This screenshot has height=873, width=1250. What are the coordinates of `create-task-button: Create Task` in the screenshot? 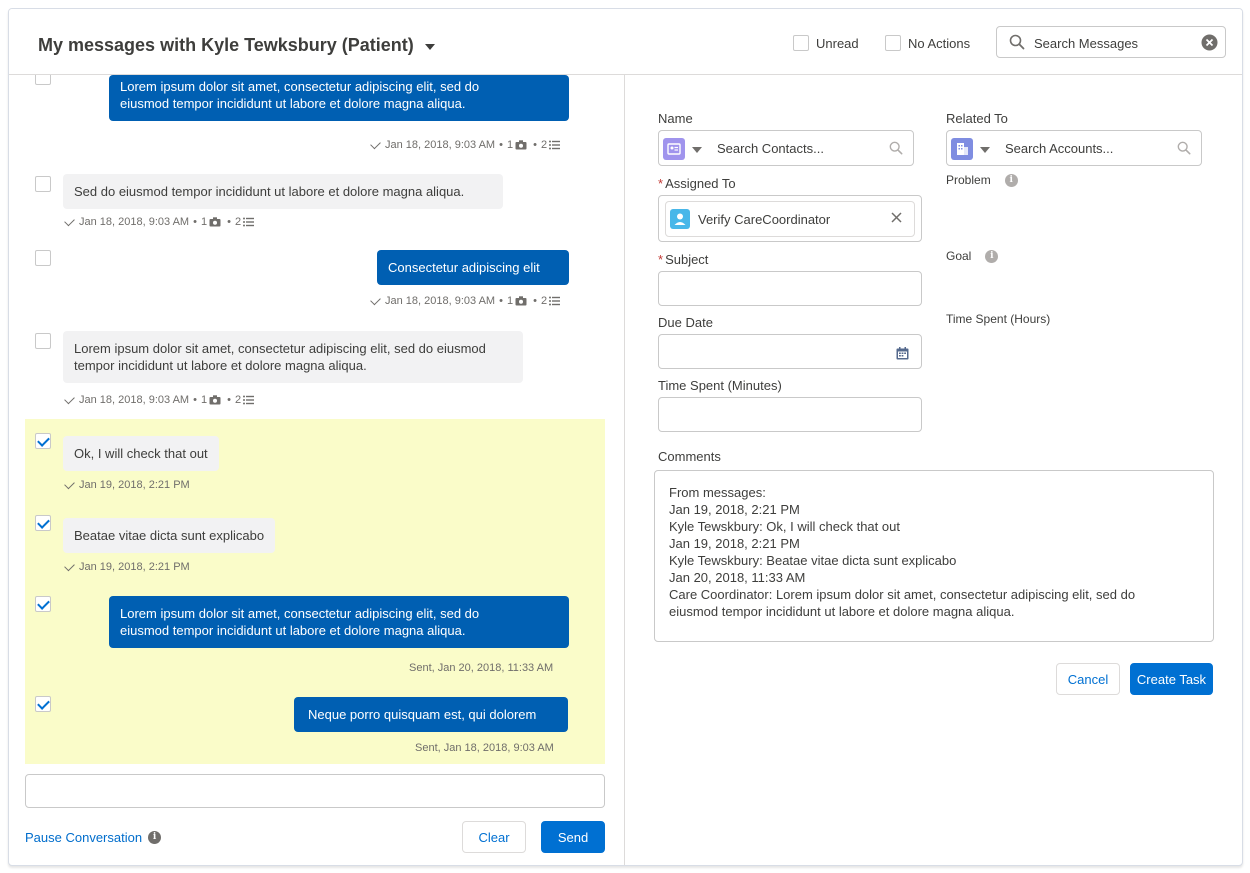 It's located at (1171, 679).